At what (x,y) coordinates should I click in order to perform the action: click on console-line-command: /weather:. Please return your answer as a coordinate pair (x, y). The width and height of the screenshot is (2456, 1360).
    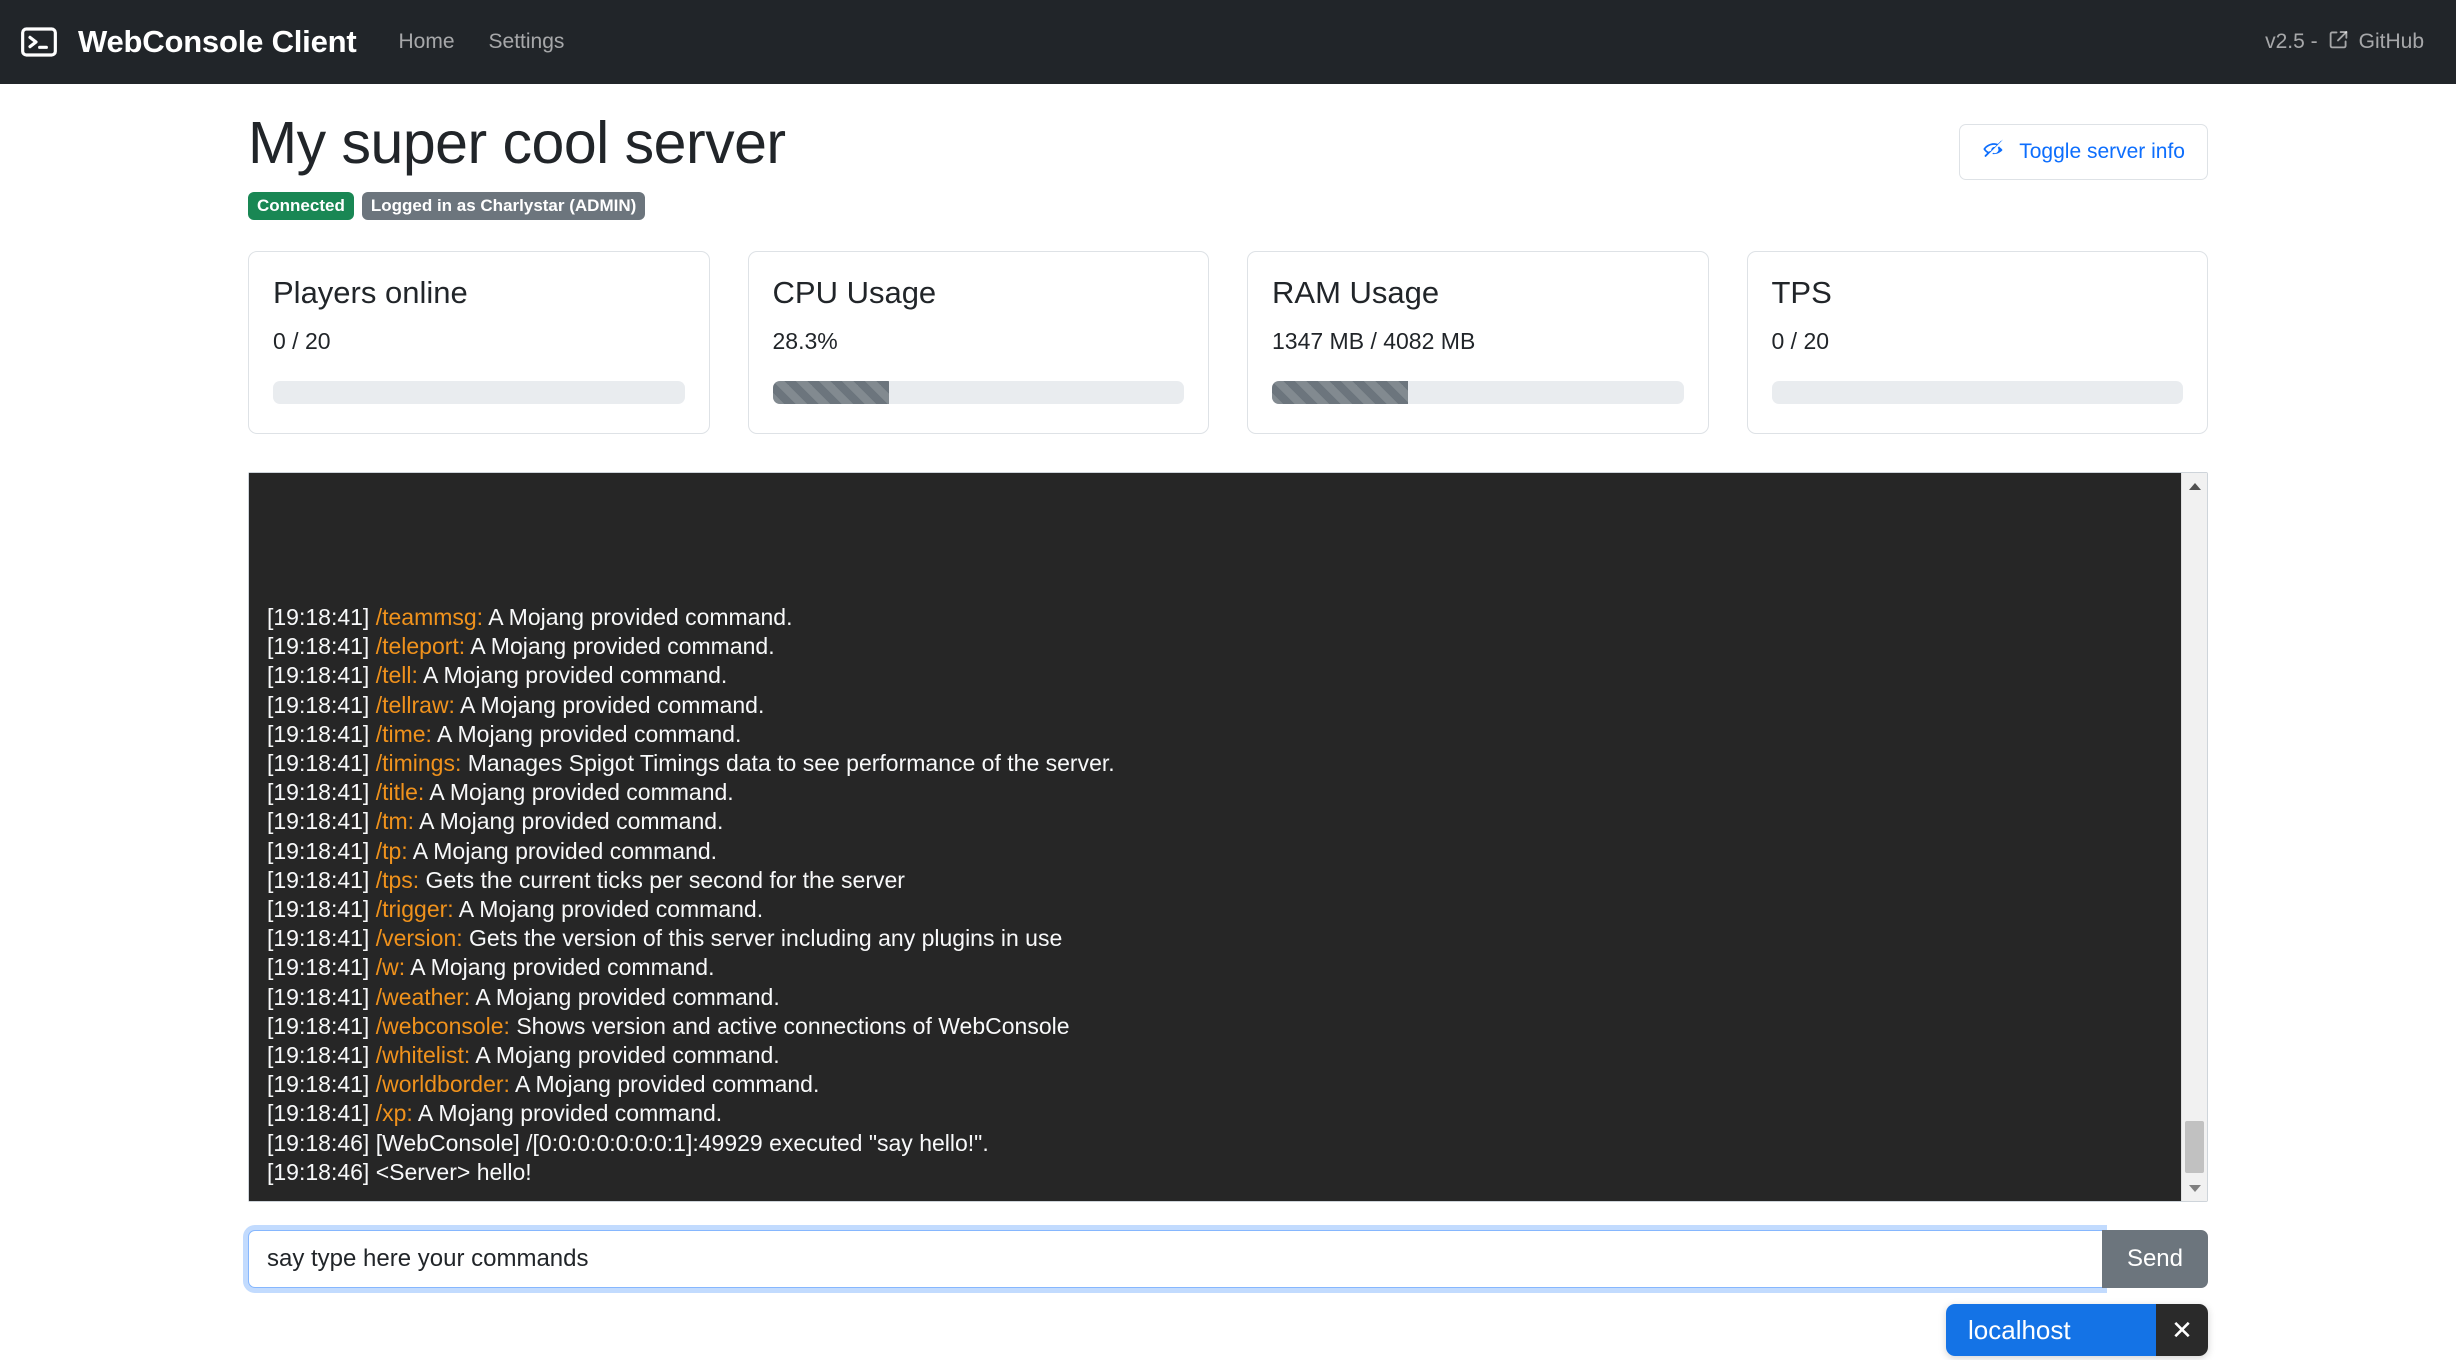
    Looking at the image, I should click on (423, 996).